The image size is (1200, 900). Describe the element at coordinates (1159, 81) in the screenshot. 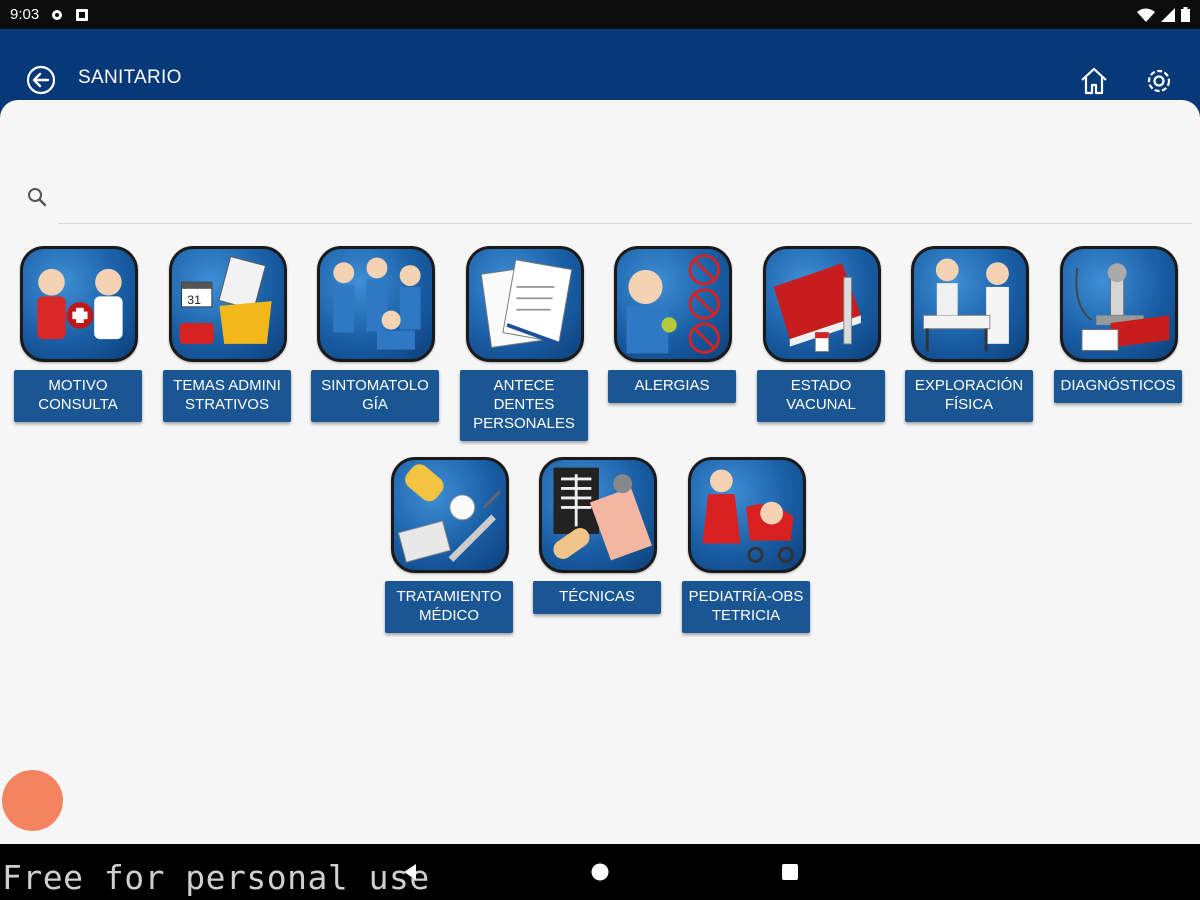

I see `gear-icon` at that location.